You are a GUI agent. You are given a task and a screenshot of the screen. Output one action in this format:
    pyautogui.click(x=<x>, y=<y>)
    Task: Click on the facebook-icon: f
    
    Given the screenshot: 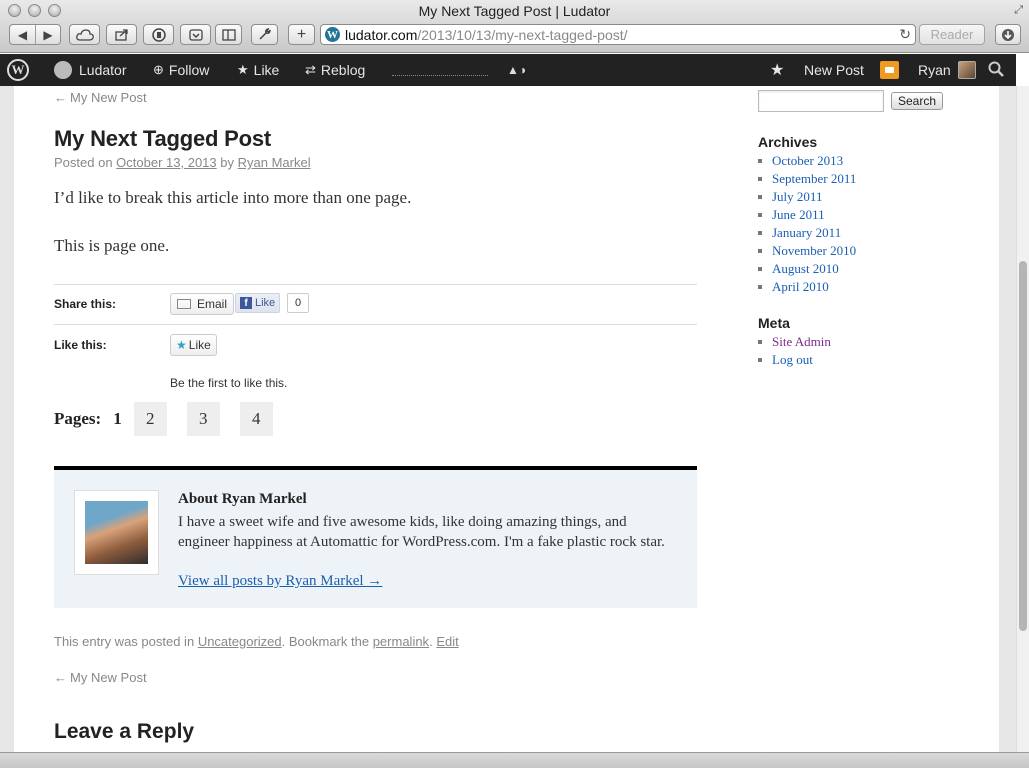 What is the action you would take?
    pyautogui.click(x=246, y=303)
    